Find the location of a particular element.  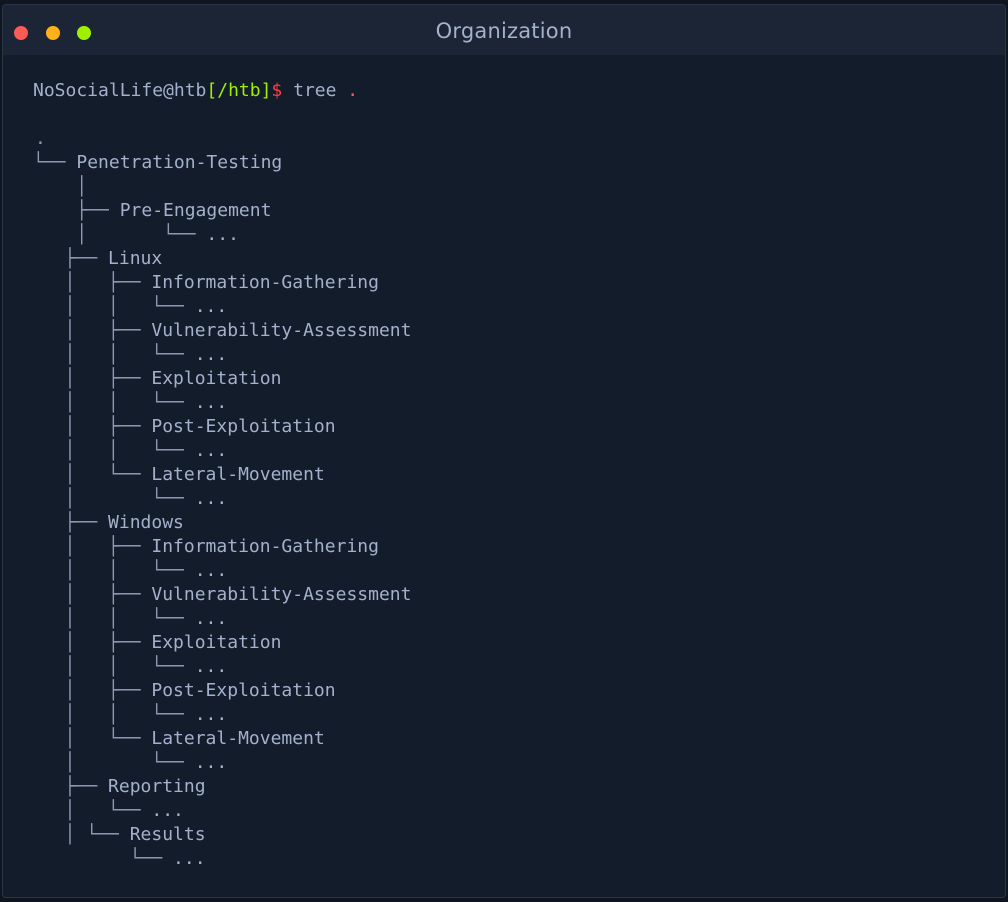

tree-branch-glyph: │ is located at coordinates (60, 186).